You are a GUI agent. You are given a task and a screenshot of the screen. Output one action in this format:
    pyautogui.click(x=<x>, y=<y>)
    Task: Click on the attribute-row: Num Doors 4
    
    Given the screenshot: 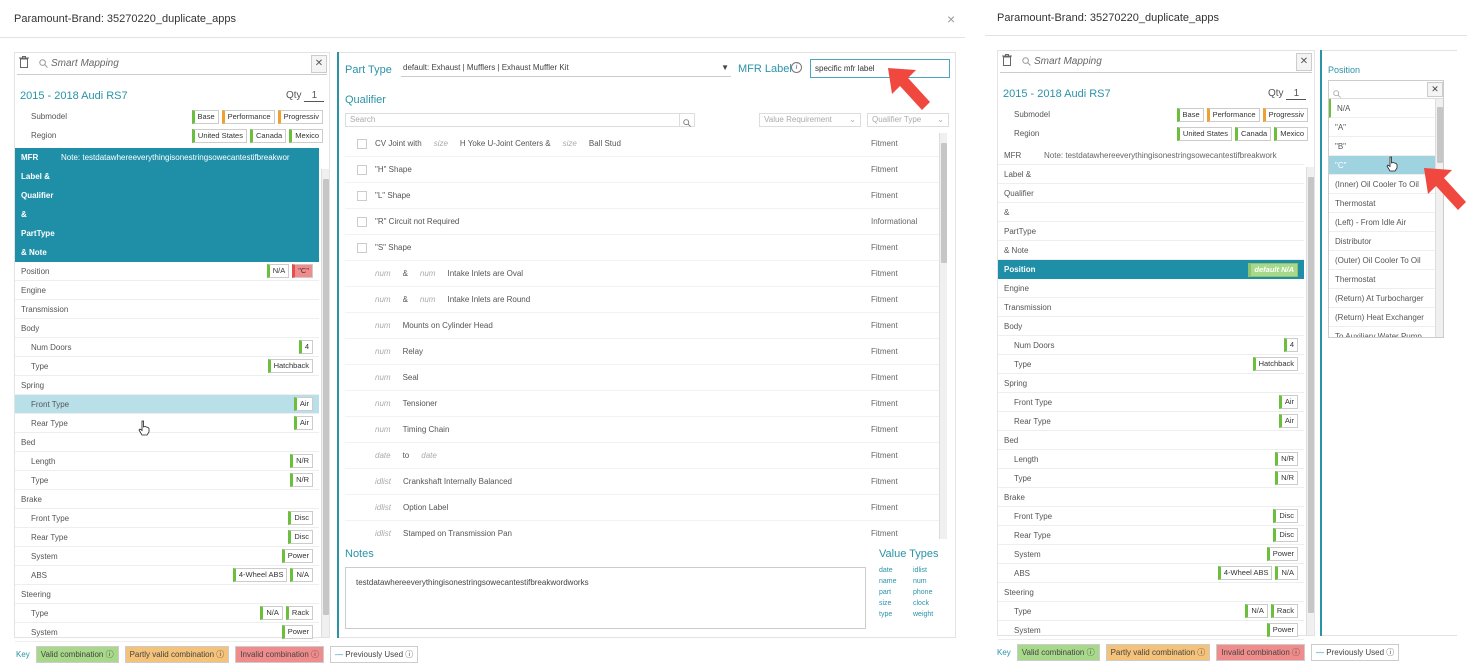 What is the action you would take?
    pyautogui.click(x=167, y=347)
    